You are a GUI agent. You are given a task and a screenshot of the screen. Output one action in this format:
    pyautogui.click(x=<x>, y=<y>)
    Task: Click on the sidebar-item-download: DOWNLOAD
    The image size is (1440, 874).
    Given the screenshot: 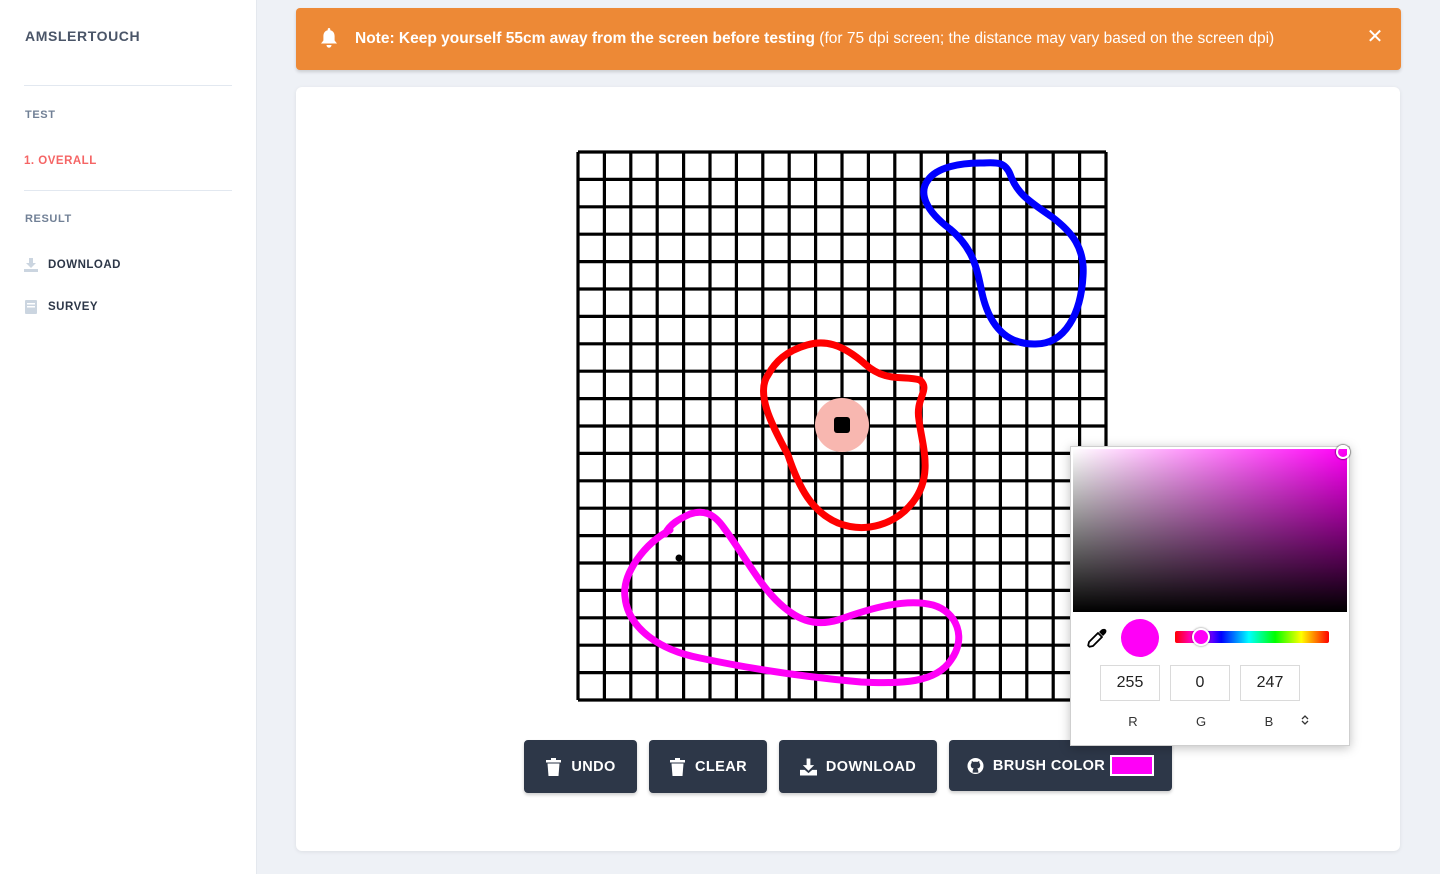 What is the action you would take?
    pyautogui.click(x=72, y=265)
    